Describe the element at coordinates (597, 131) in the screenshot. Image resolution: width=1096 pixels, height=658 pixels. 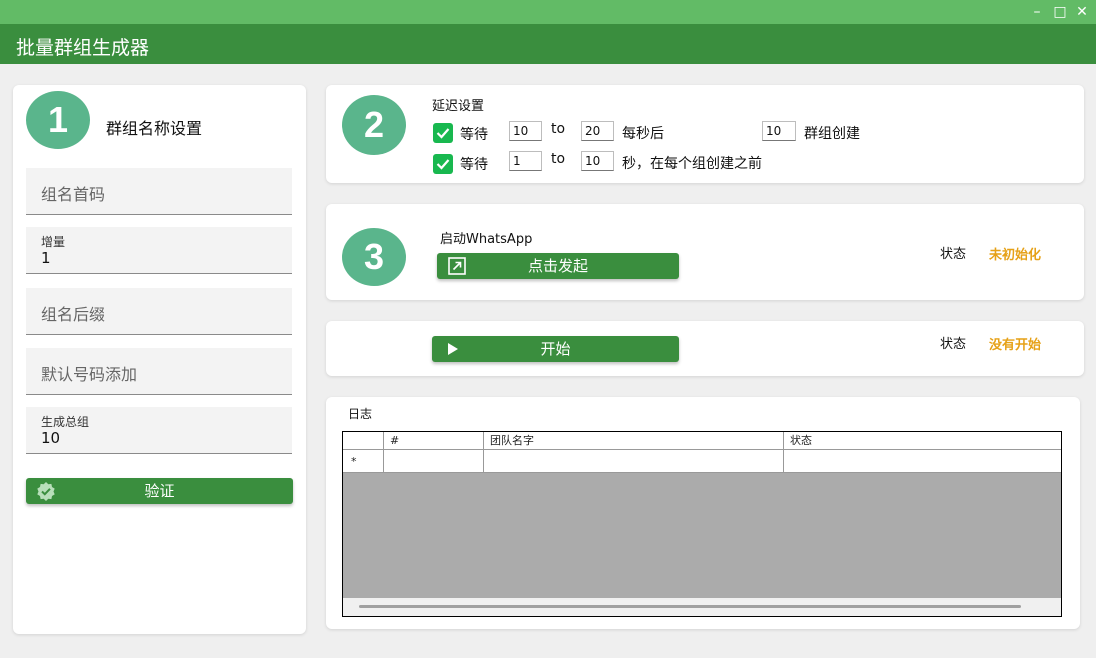
I see `delay-row1-to-input: 20` at that location.